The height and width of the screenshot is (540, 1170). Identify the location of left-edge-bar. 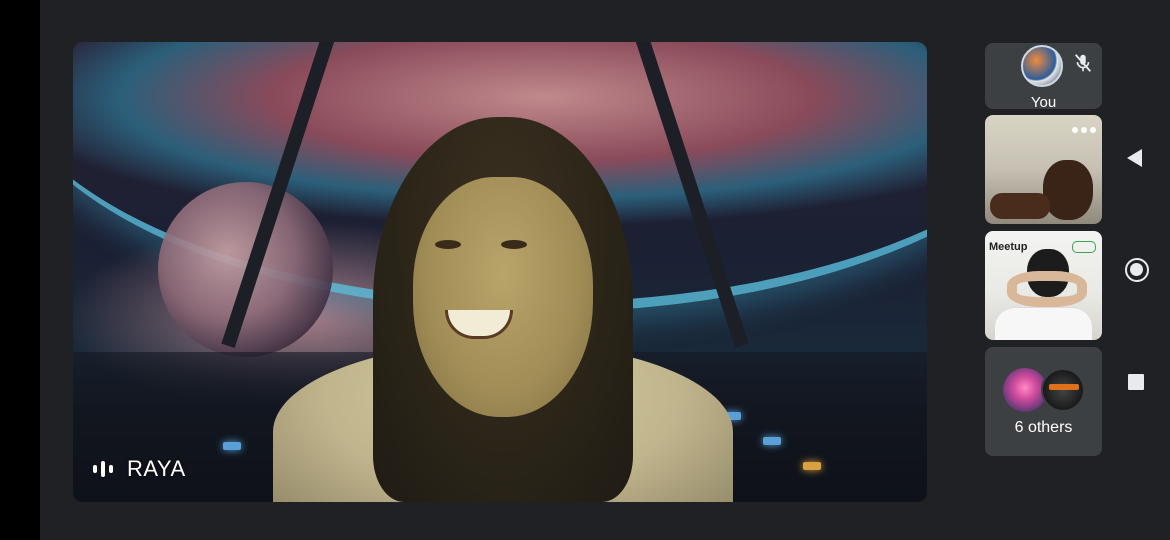
(20, 270).